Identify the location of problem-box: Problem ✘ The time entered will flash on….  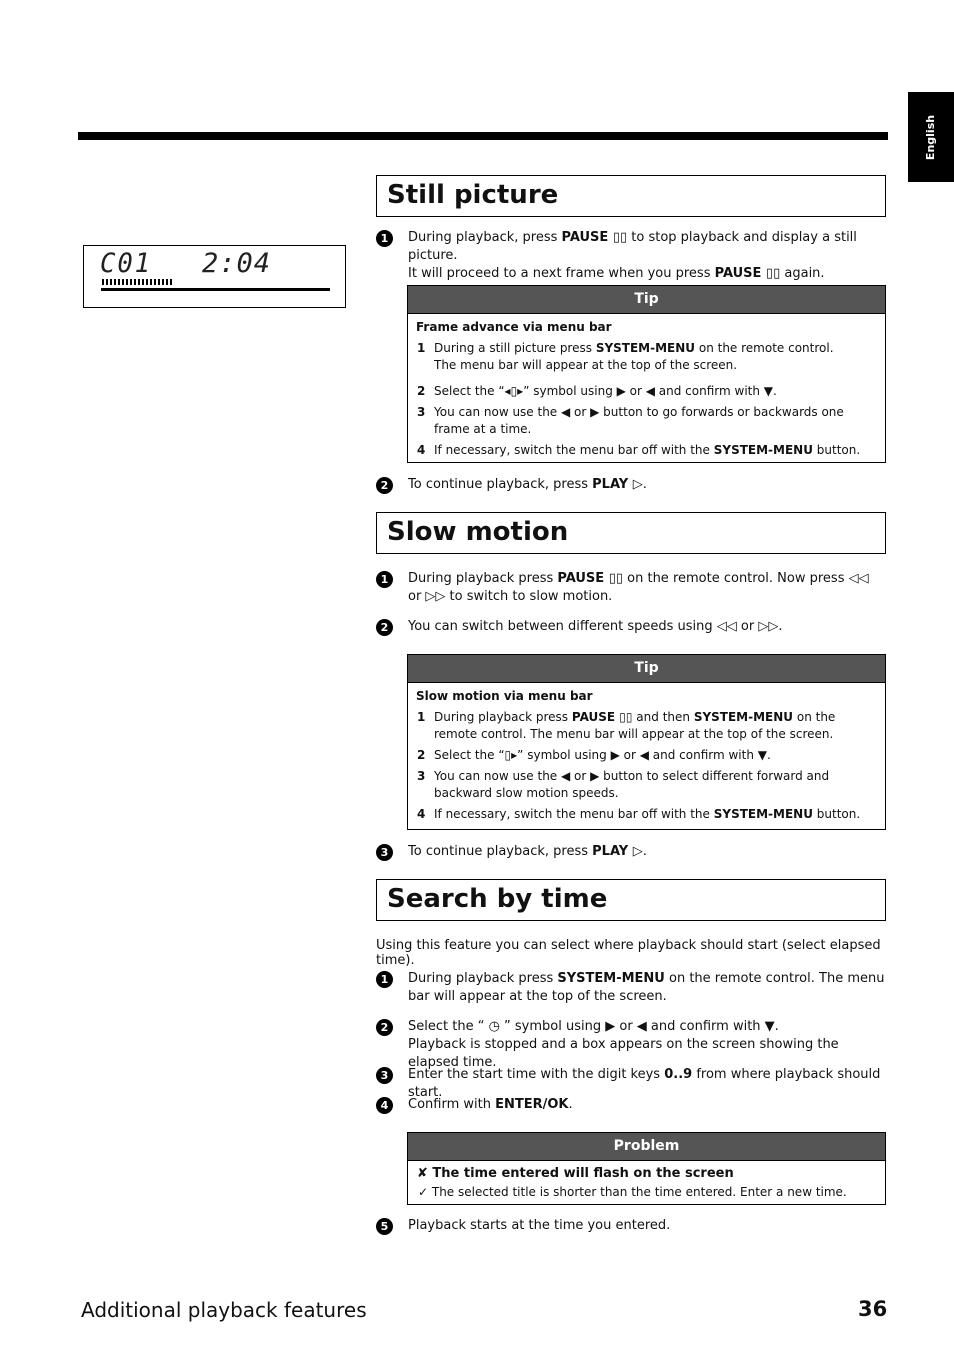
(646, 1168).